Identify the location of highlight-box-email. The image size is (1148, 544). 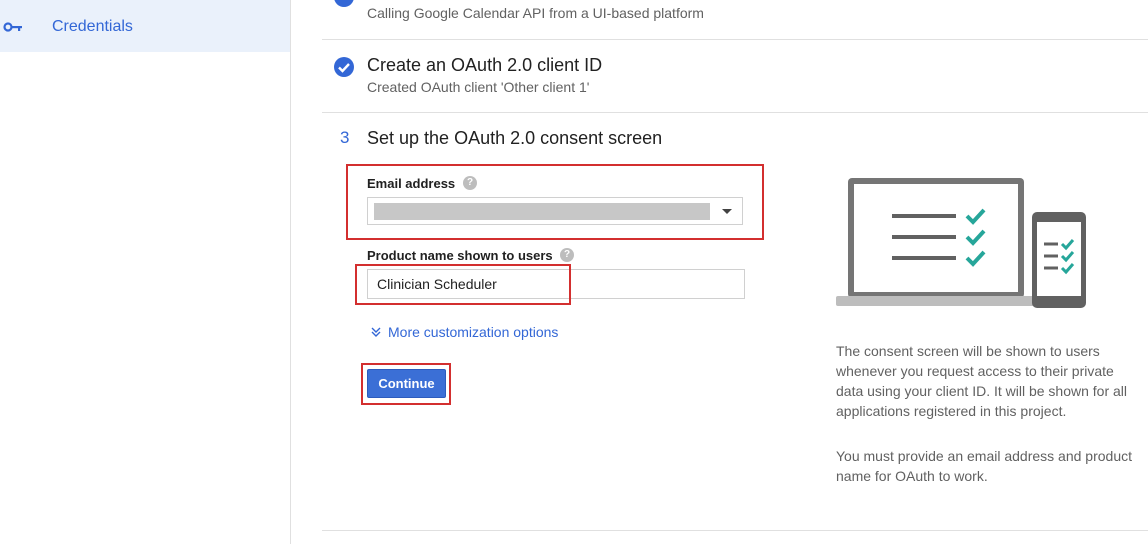
(555, 202).